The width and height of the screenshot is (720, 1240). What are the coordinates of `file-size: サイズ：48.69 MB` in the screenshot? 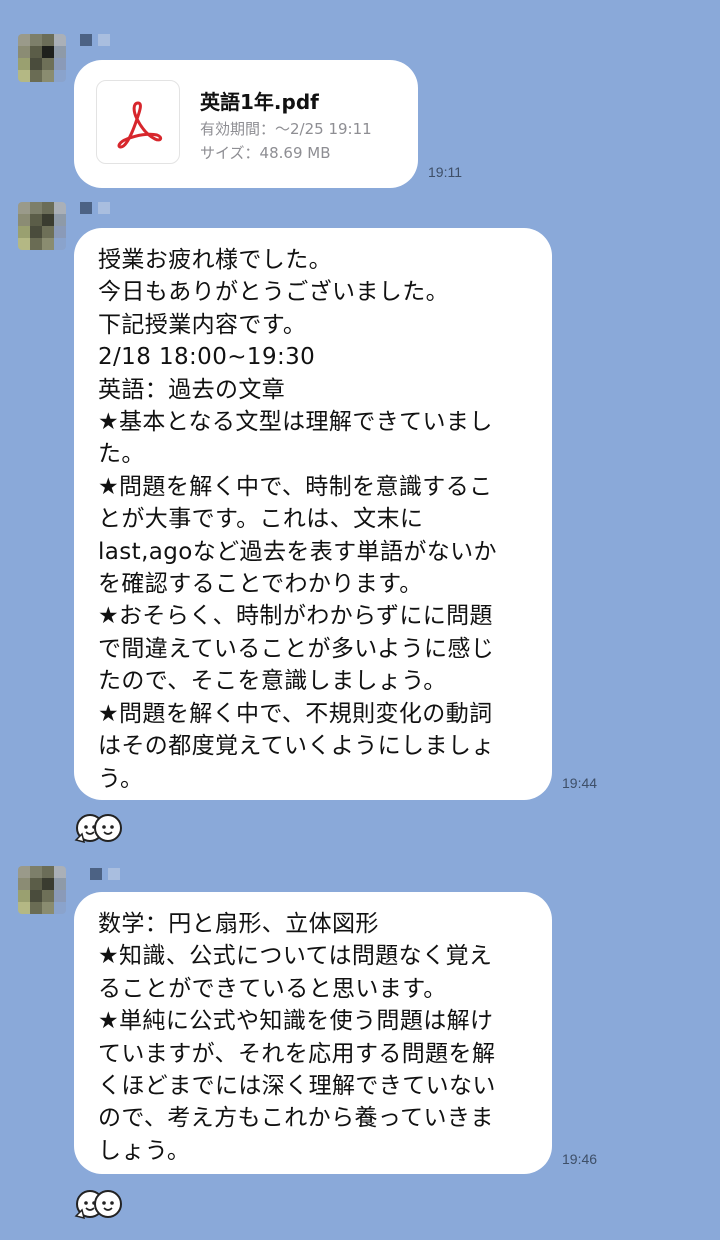 It's located at (265, 153).